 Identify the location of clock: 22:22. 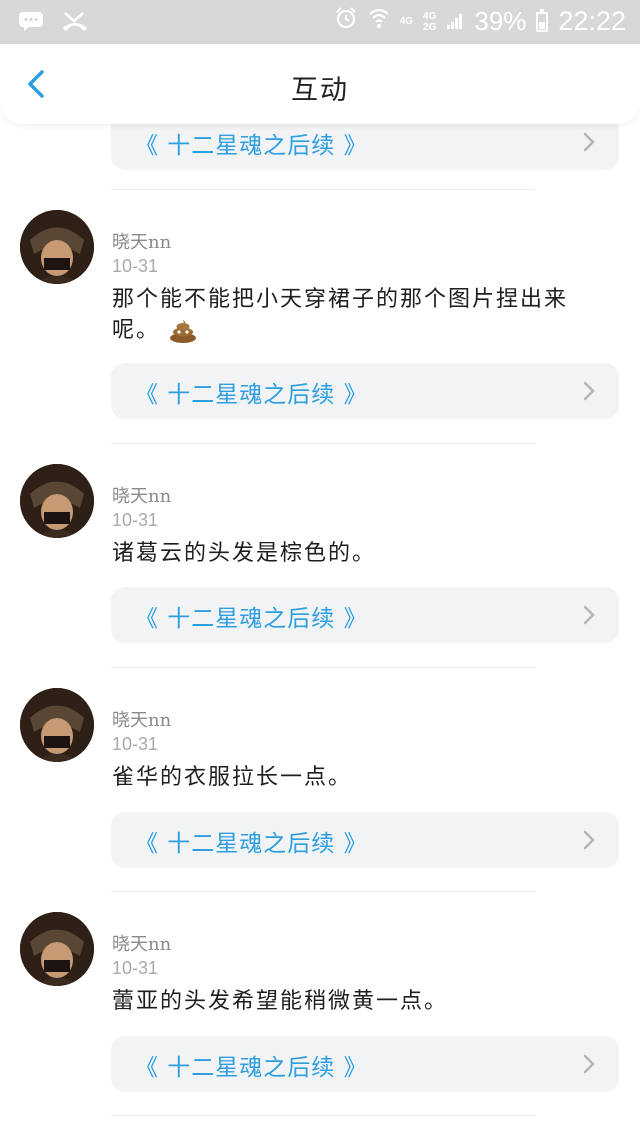
(592, 21).